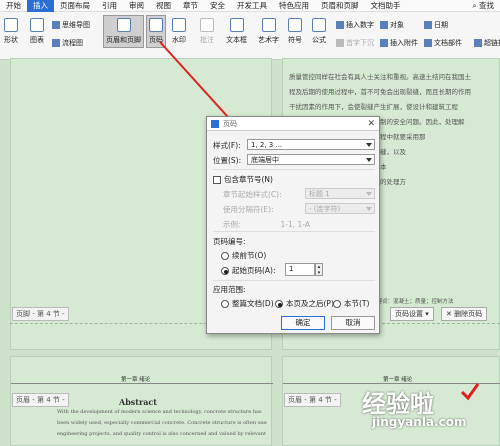 The width and height of the screenshot is (500, 446). What do you see at coordinates (311, 159) in the screenshot?
I see `position-select: 底端居中` at bounding box center [311, 159].